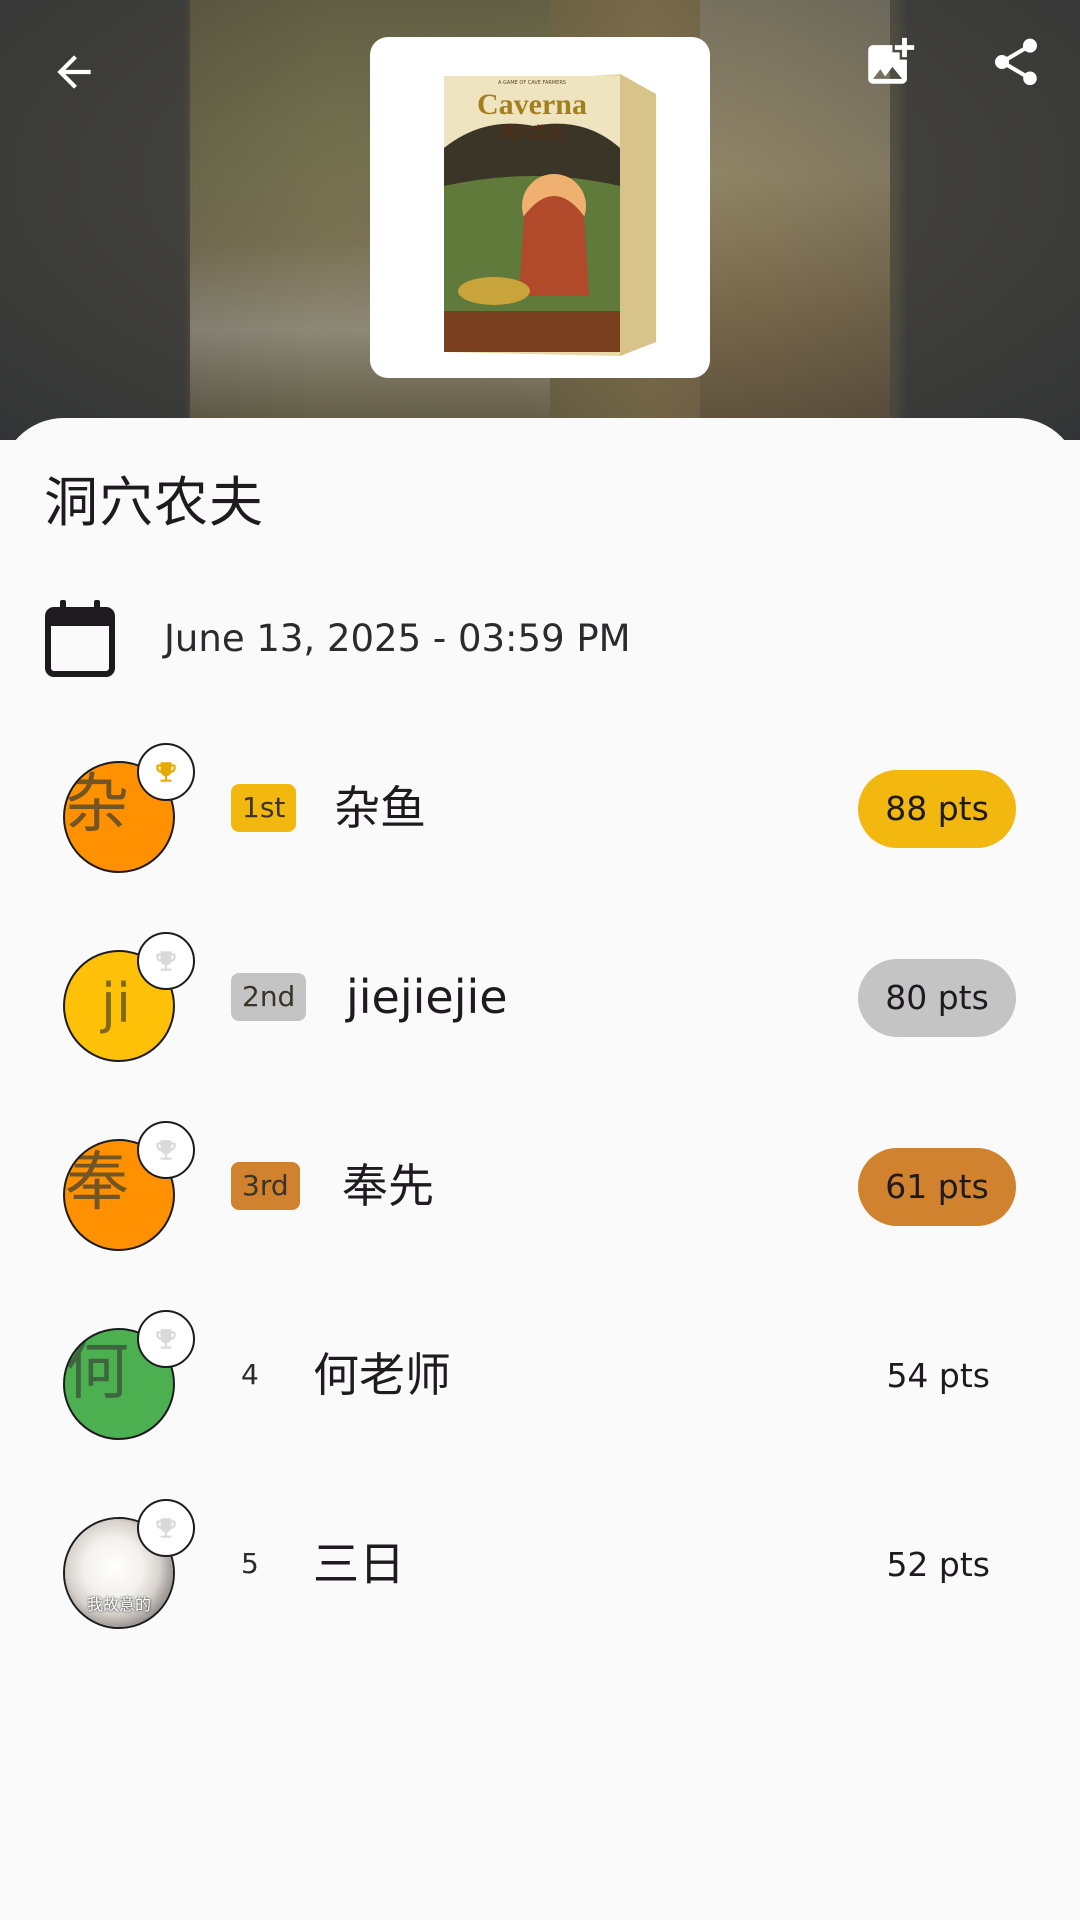  I want to click on player-name: 何老师, so click(382, 1375).